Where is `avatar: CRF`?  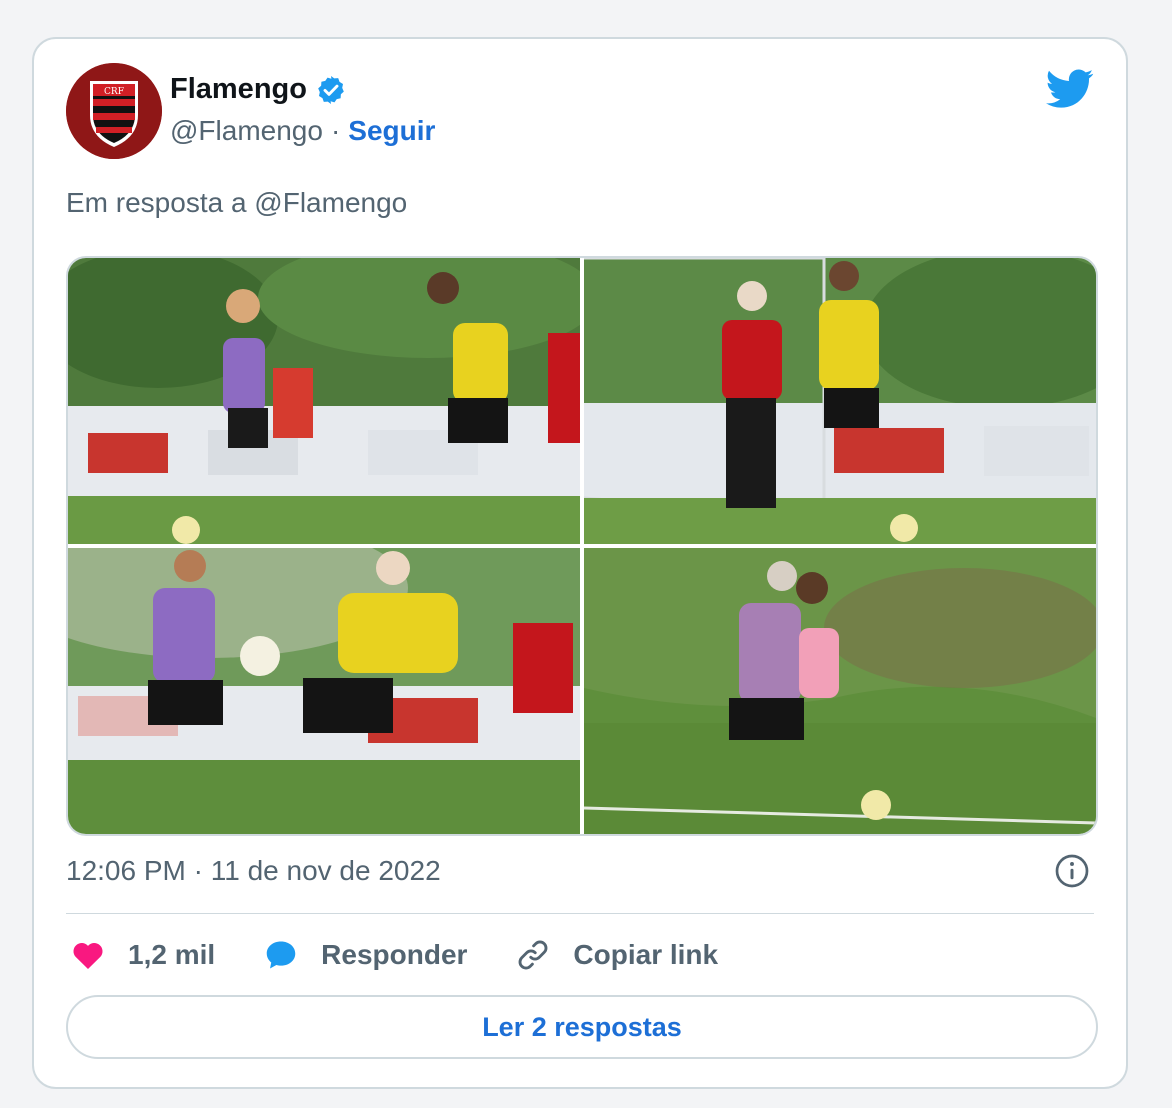
avatar: CRF is located at coordinates (114, 111).